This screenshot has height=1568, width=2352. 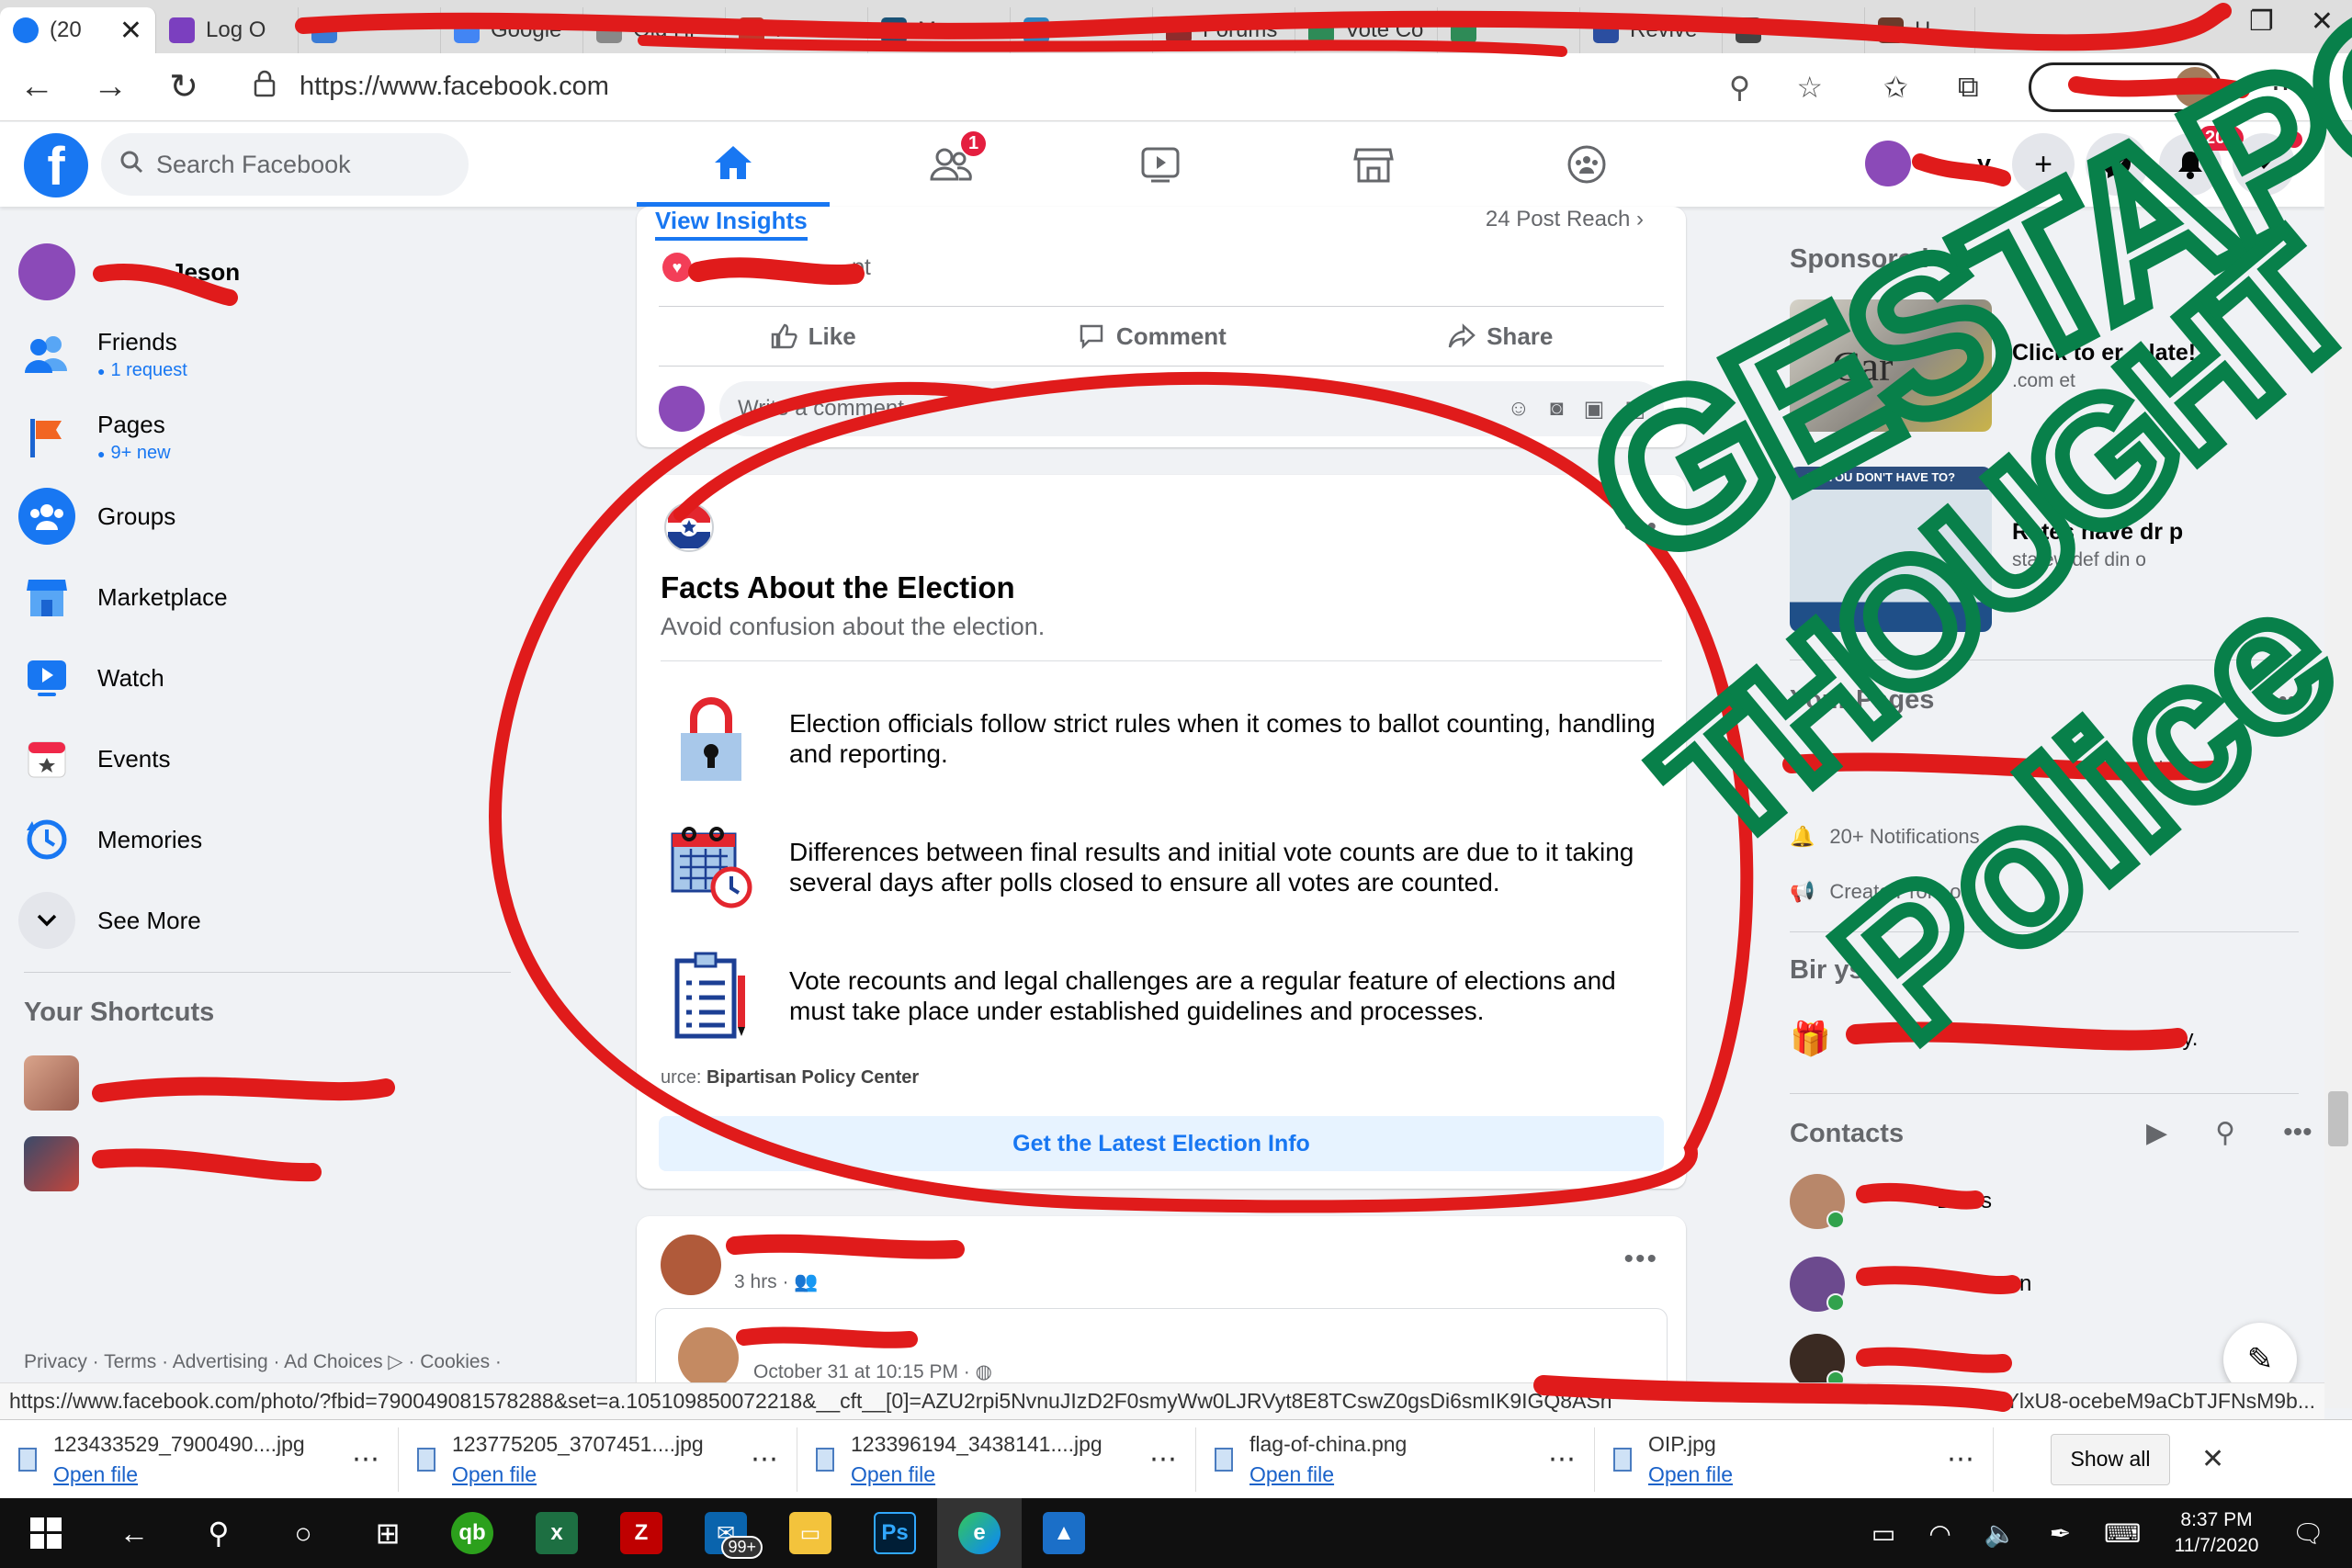 What do you see at coordinates (1739, 87) in the screenshot?
I see `zoom-icon: ⚲` at bounding box center [1739, 87].